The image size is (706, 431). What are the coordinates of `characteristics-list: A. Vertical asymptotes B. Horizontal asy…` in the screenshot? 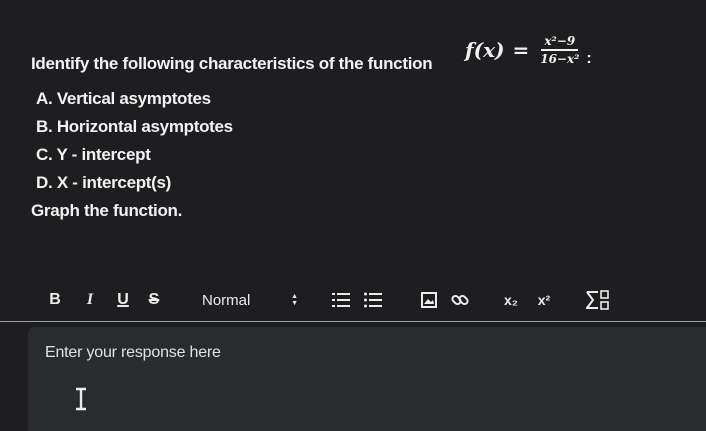 It's located at (134, 144).